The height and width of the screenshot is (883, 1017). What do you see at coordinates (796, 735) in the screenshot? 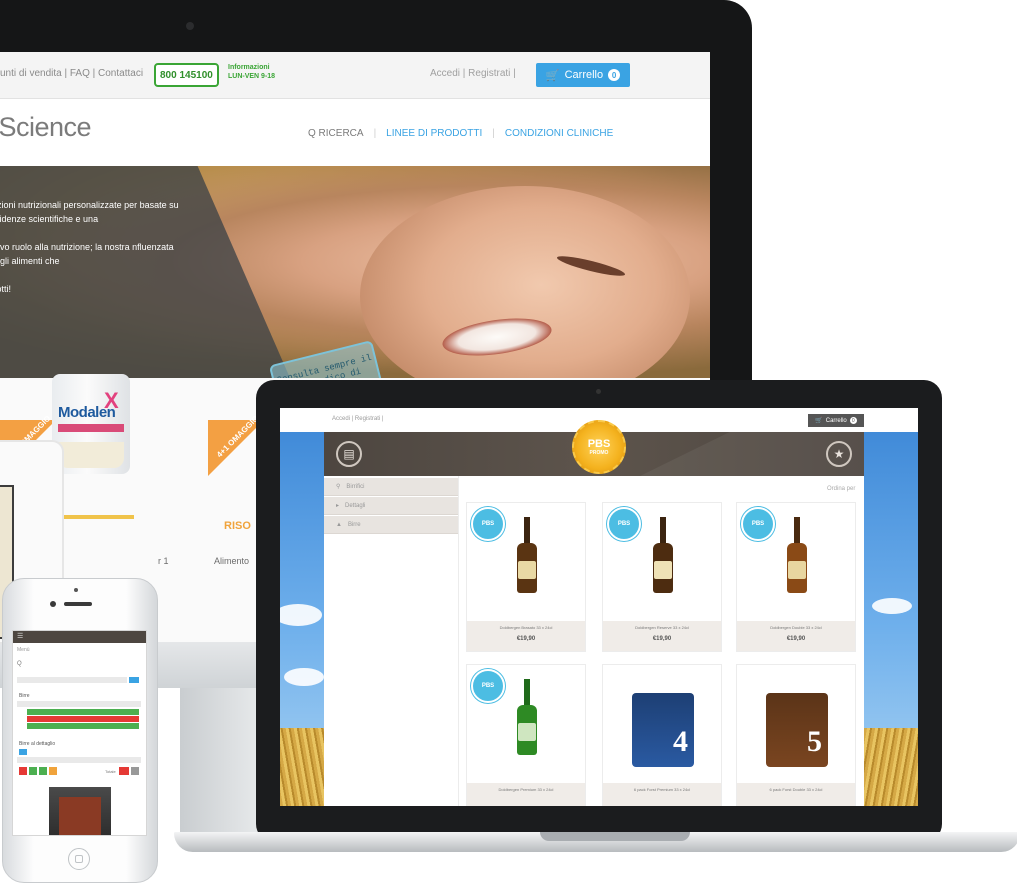
I see `product-card: 5 6 pack Forst Double 33 x 24cl` at bounding box center [796, 735].